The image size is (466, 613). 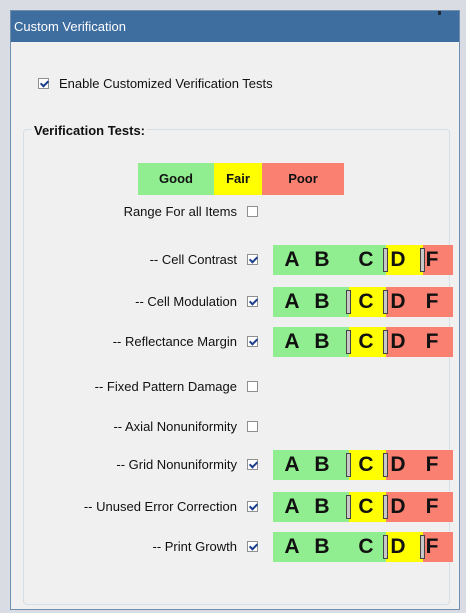 I want to click on checkbox-fixed-pattern-damage, so click(x=252, y=386).